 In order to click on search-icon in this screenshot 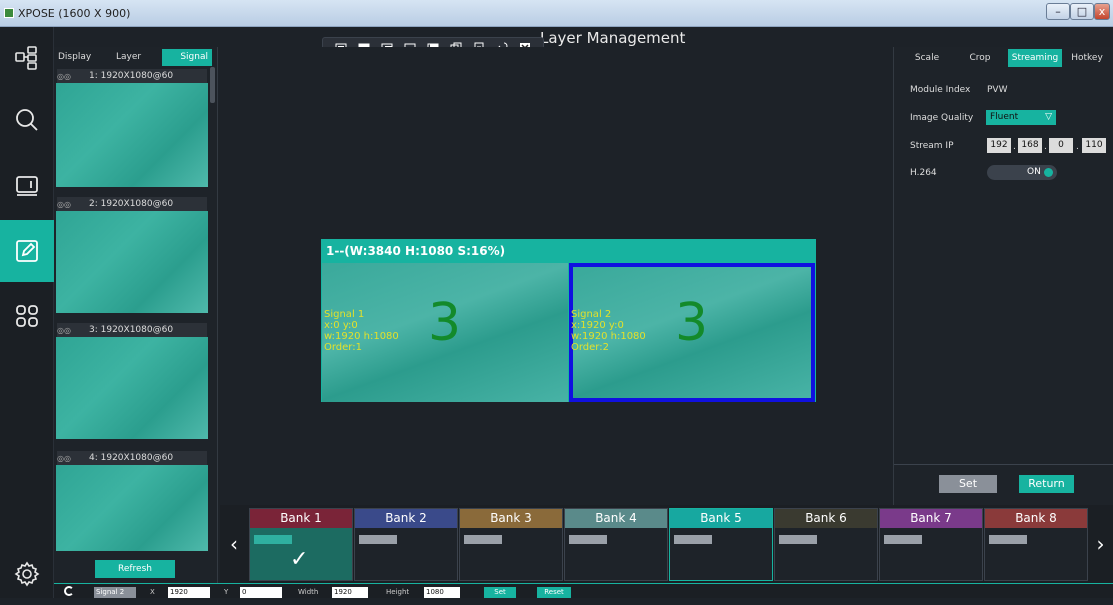, I will do `click(27, 120)`.